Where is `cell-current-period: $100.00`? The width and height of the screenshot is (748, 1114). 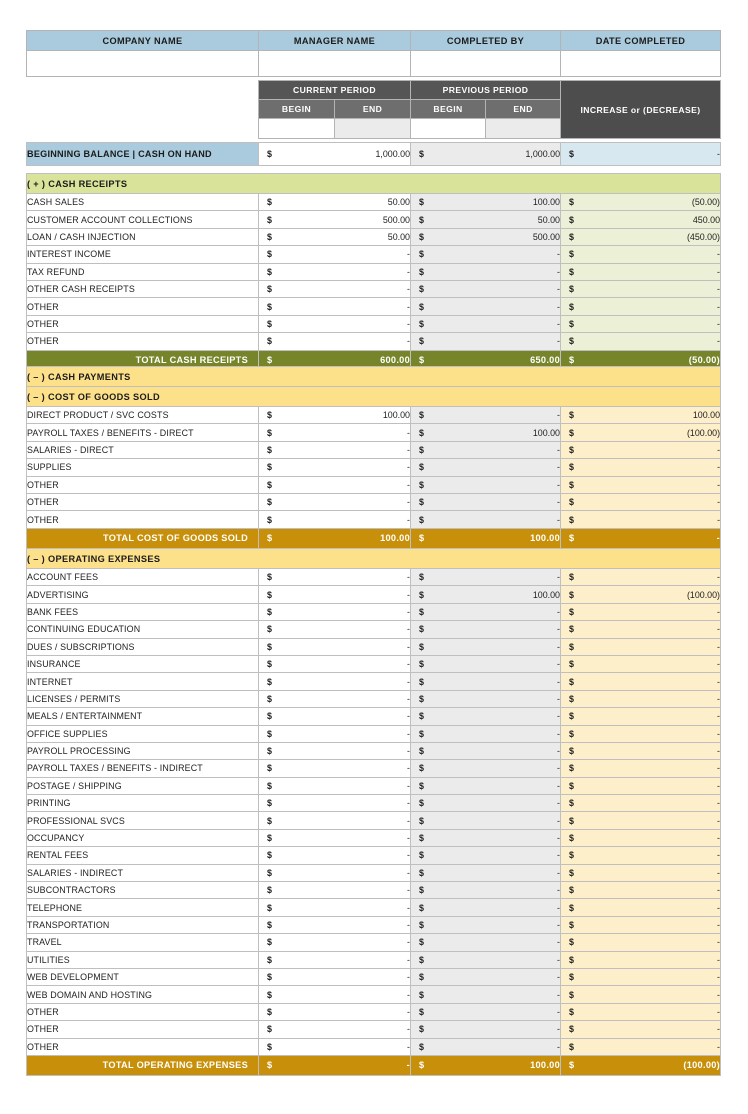 cell-current-period: $100.00 is located at coordinates (334, 415).